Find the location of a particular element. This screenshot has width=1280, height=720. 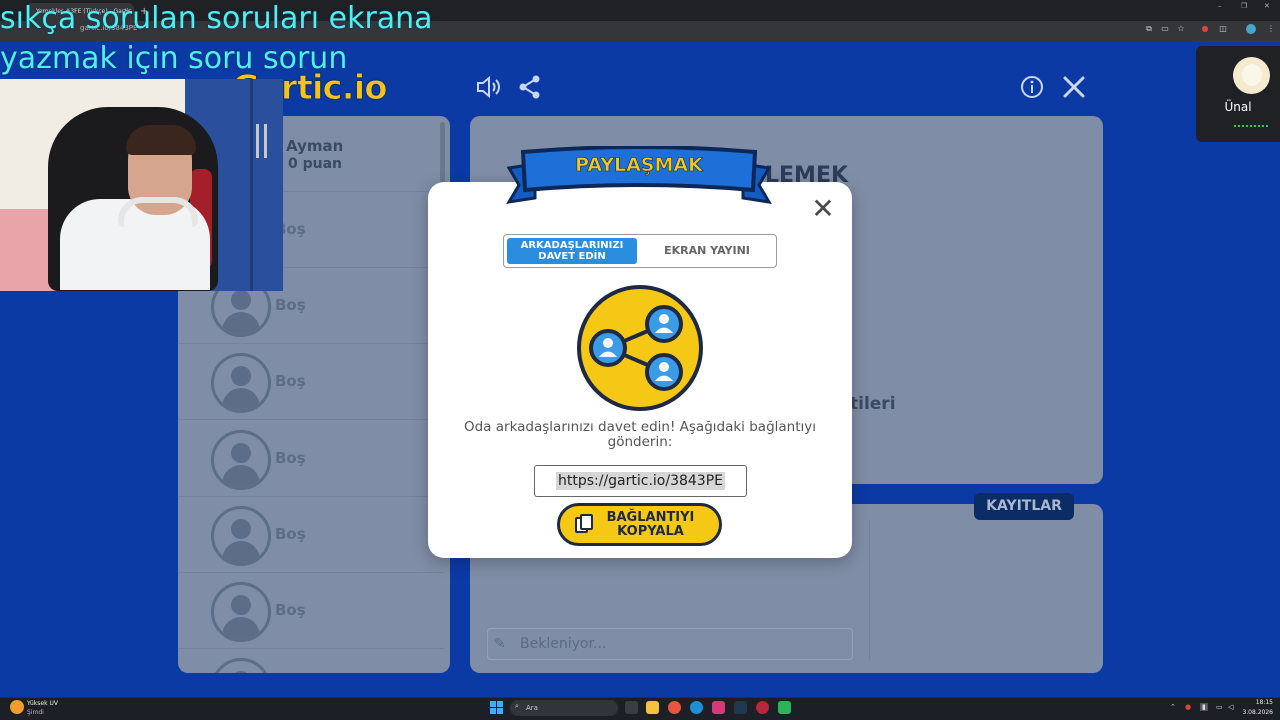

meet-participant-tile is located at coordinates (1238, 94).